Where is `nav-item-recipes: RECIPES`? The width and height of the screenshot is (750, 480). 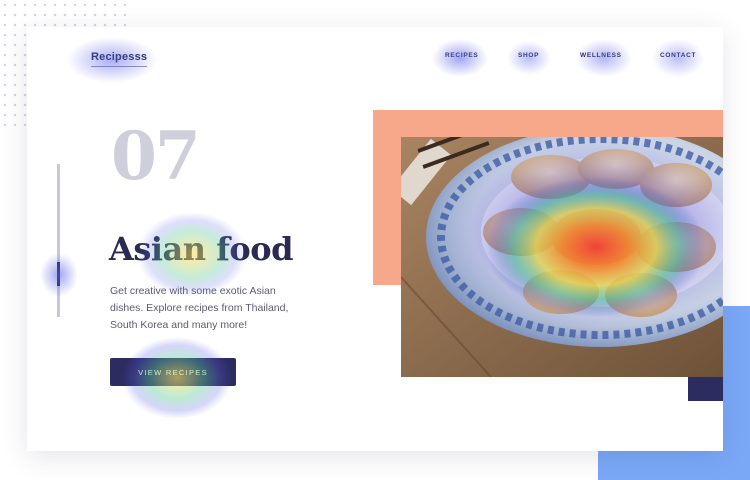 nav-item-recipes: RECIPES is located at coordinates (461, 55).